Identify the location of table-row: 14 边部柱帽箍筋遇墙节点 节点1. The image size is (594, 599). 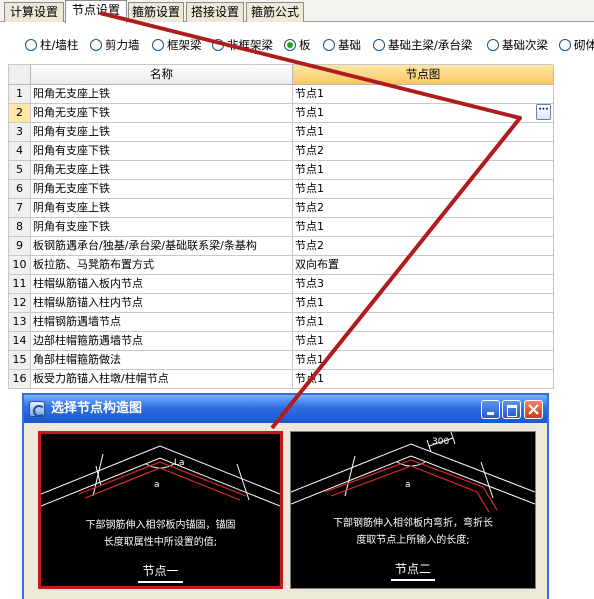
(281, 341).